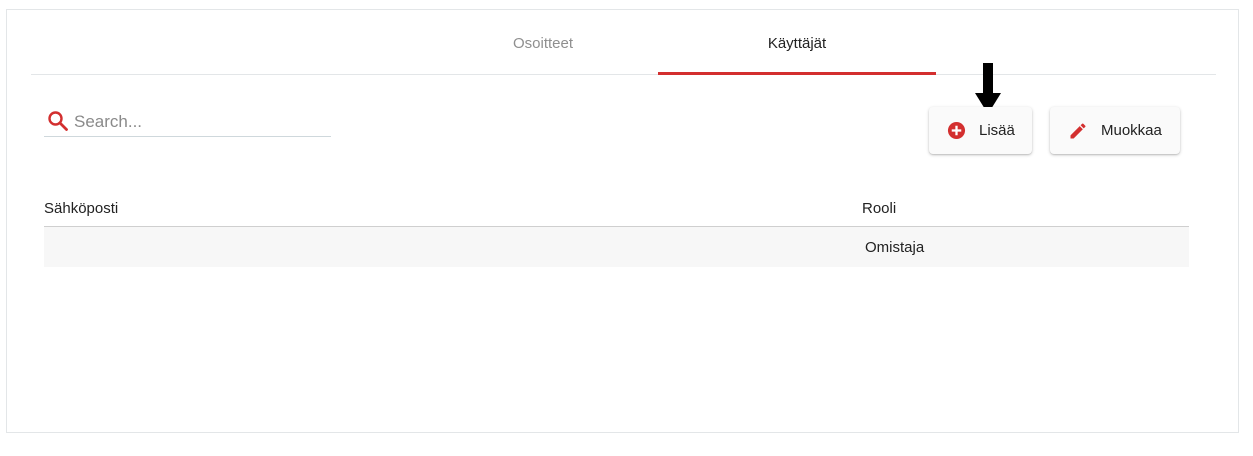 The image size is (1253, 456). I want to click on add-circle-icon, so click(956, 130).